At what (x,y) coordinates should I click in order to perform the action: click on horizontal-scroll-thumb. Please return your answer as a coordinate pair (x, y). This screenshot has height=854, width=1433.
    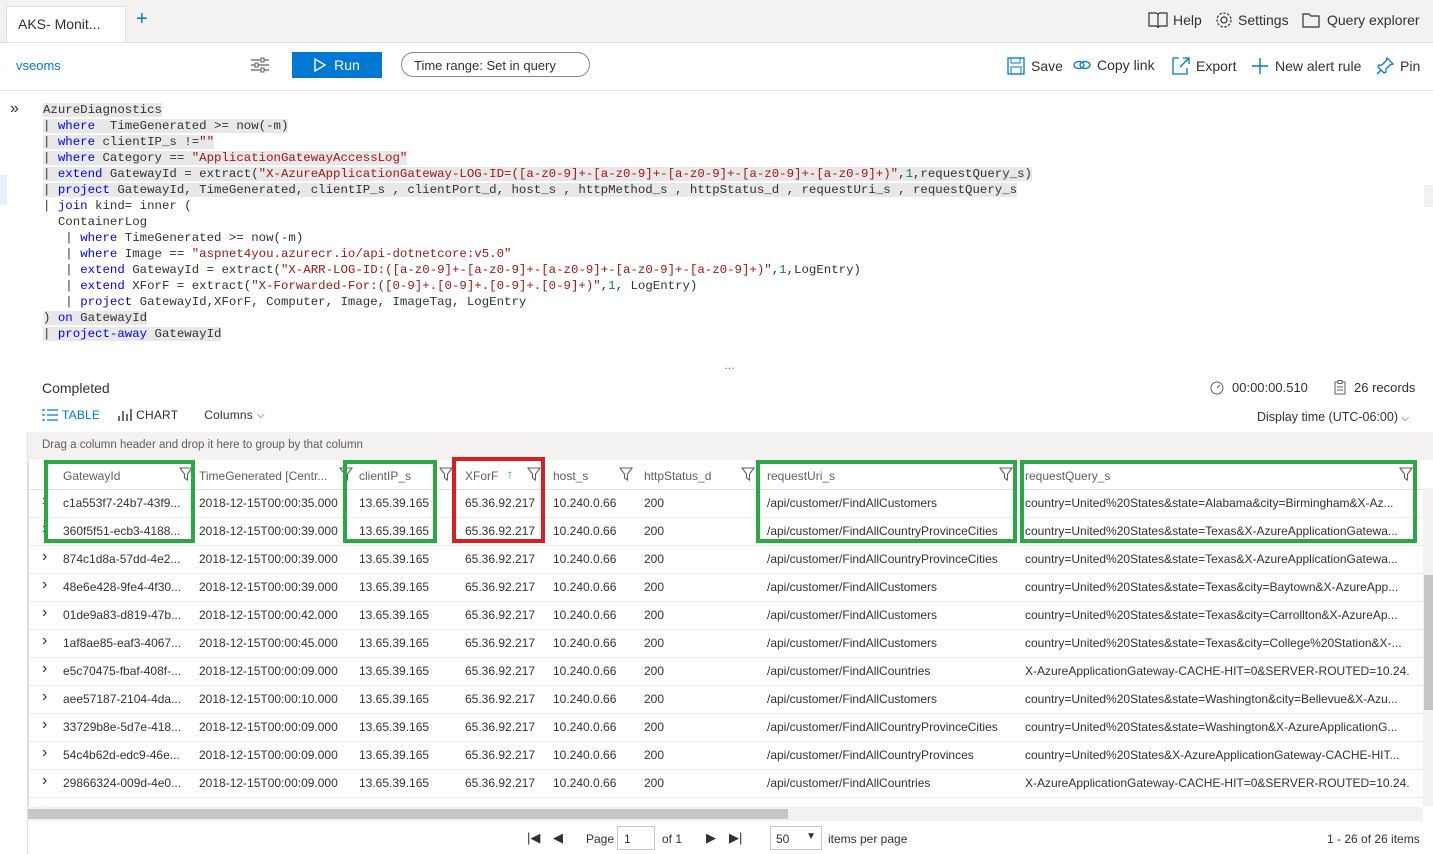
    Looking at the image, I should click on (408, 814).